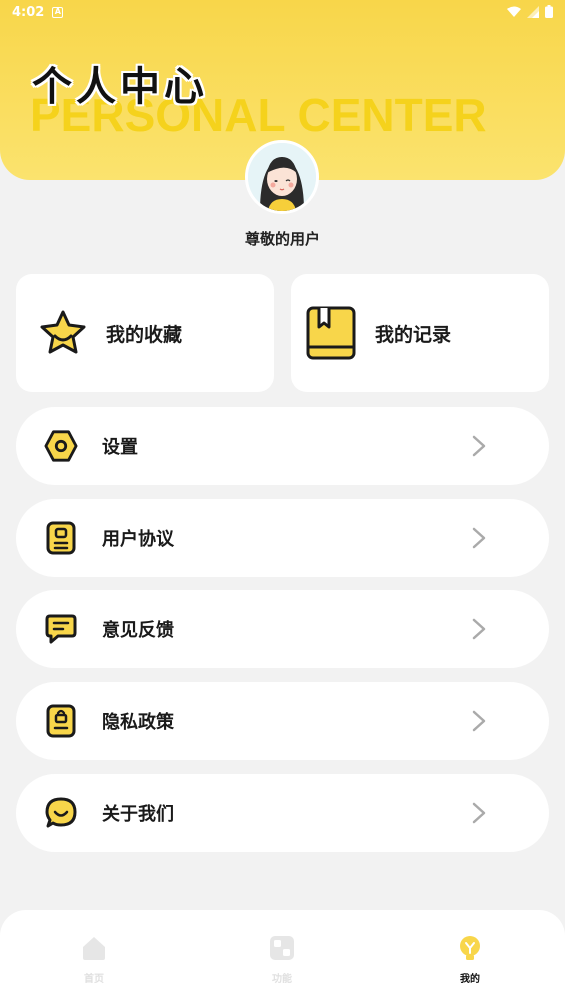 The width and height of the screenshot is (565, 1004). What do you see at coordinates (94, 979) in the screenshot?
I see `tab-label: 首页` at bounding box center [94, 979].